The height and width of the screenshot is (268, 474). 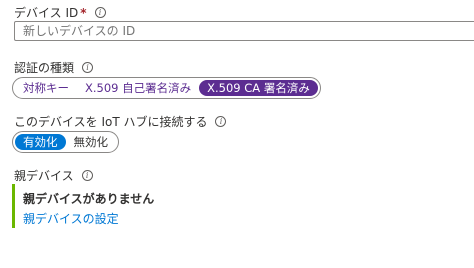 I want to click on set-parent-device-link: 親デバイスの設定, so click(x=127, y=218).